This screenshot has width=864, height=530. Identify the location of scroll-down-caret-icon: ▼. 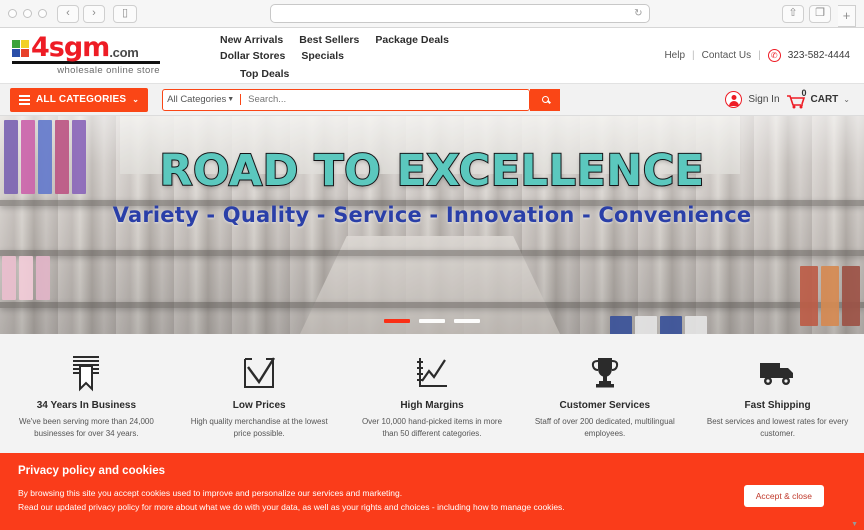
(854, 524).